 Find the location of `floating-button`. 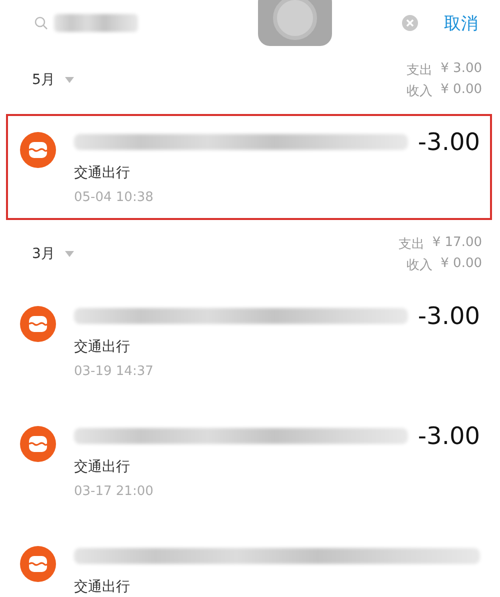

floating-button is located at coordinates (295, 23).